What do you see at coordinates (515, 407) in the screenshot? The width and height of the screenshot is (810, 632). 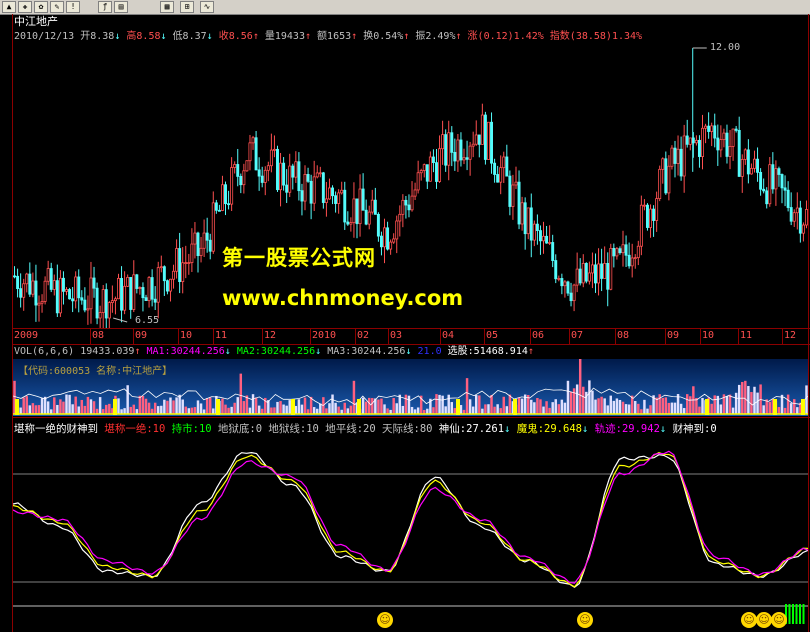 I see `volume-signal-bar` at bounding box center [515, 407].